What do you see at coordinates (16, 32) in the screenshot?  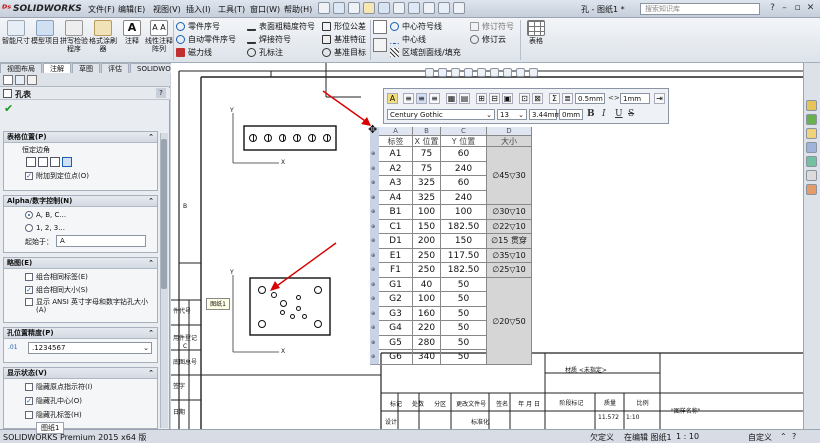 I see `smart-dimension-button: 智能尺寸` at bounding box center [16, 32].